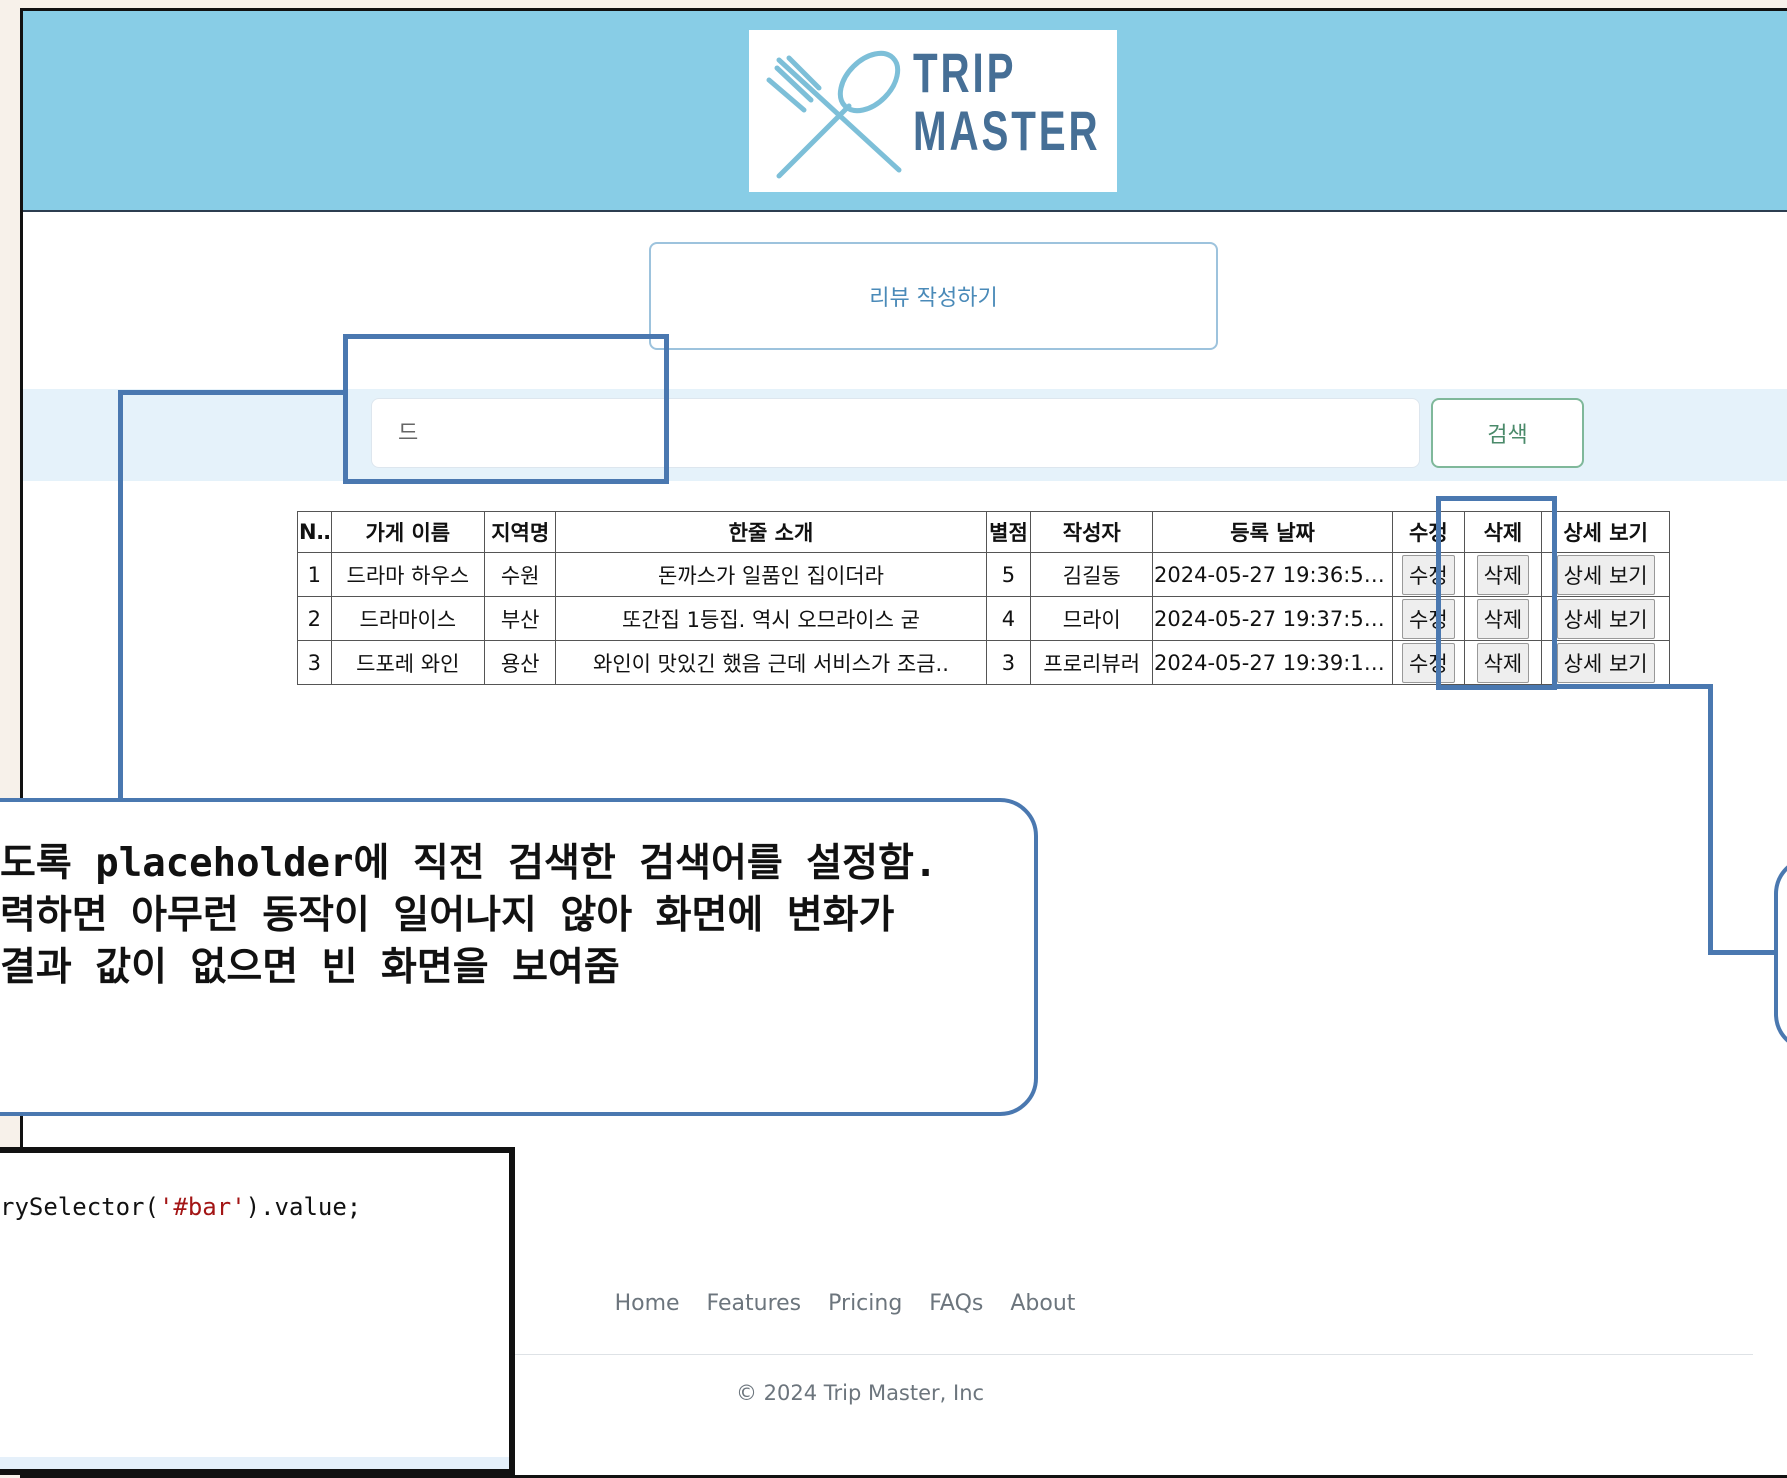 The width and height of the screenshot is (1787, 1478). What do you see at coordinates (520, 662) in the screenshot?
I see `cell-region: 용산` at bounding box center [520, 662].